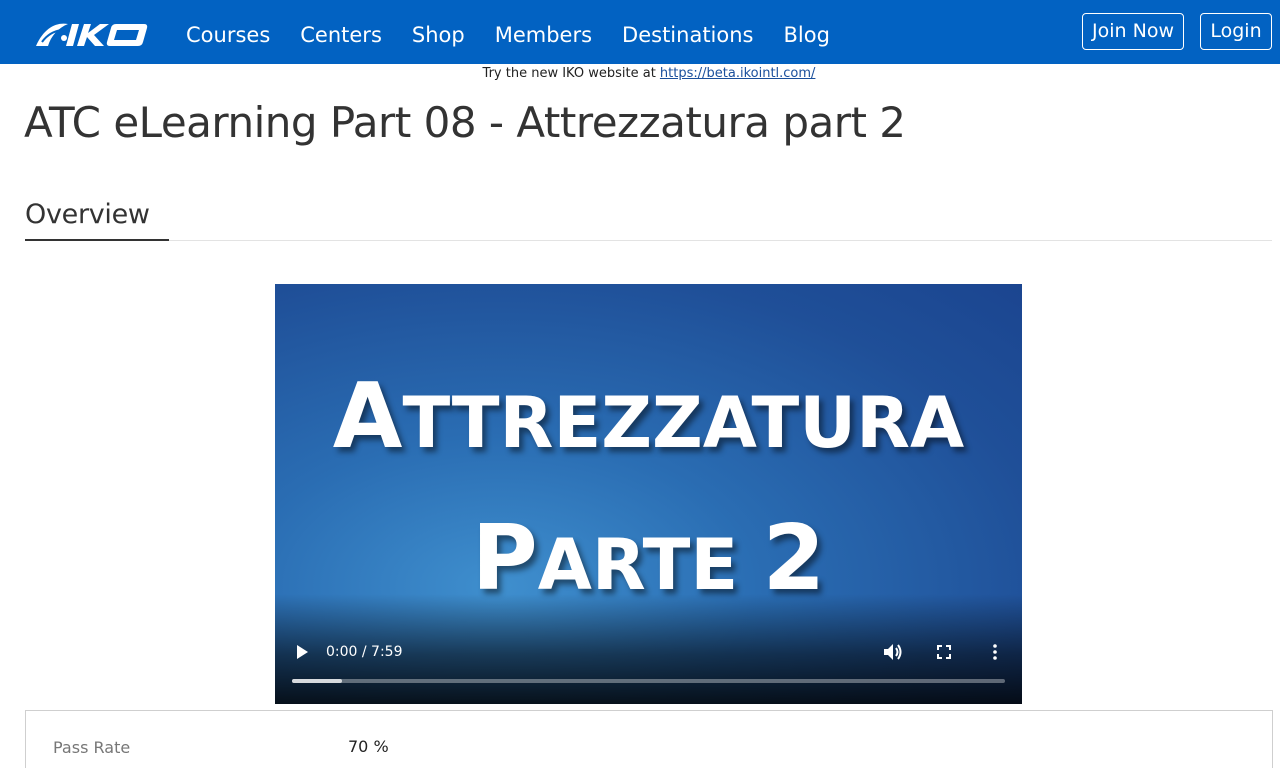 Image resolution: width=1280 pixels, height=768 pixels. Describe the element at coordinates (995, 652) in the screenshot. I see `more-vertical-icon` at that location.